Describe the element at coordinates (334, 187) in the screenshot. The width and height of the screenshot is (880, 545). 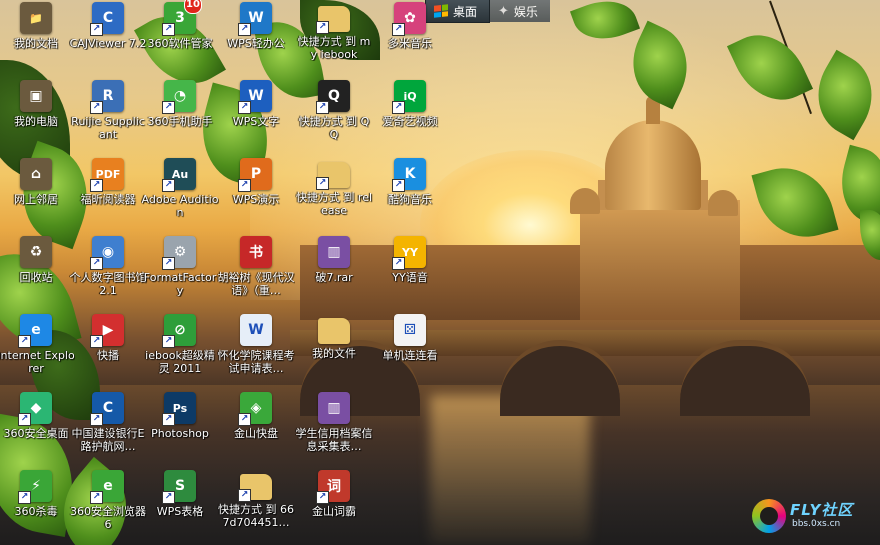
I see `desktop-icon: ↗ 快捷方式 到 release` at that location.